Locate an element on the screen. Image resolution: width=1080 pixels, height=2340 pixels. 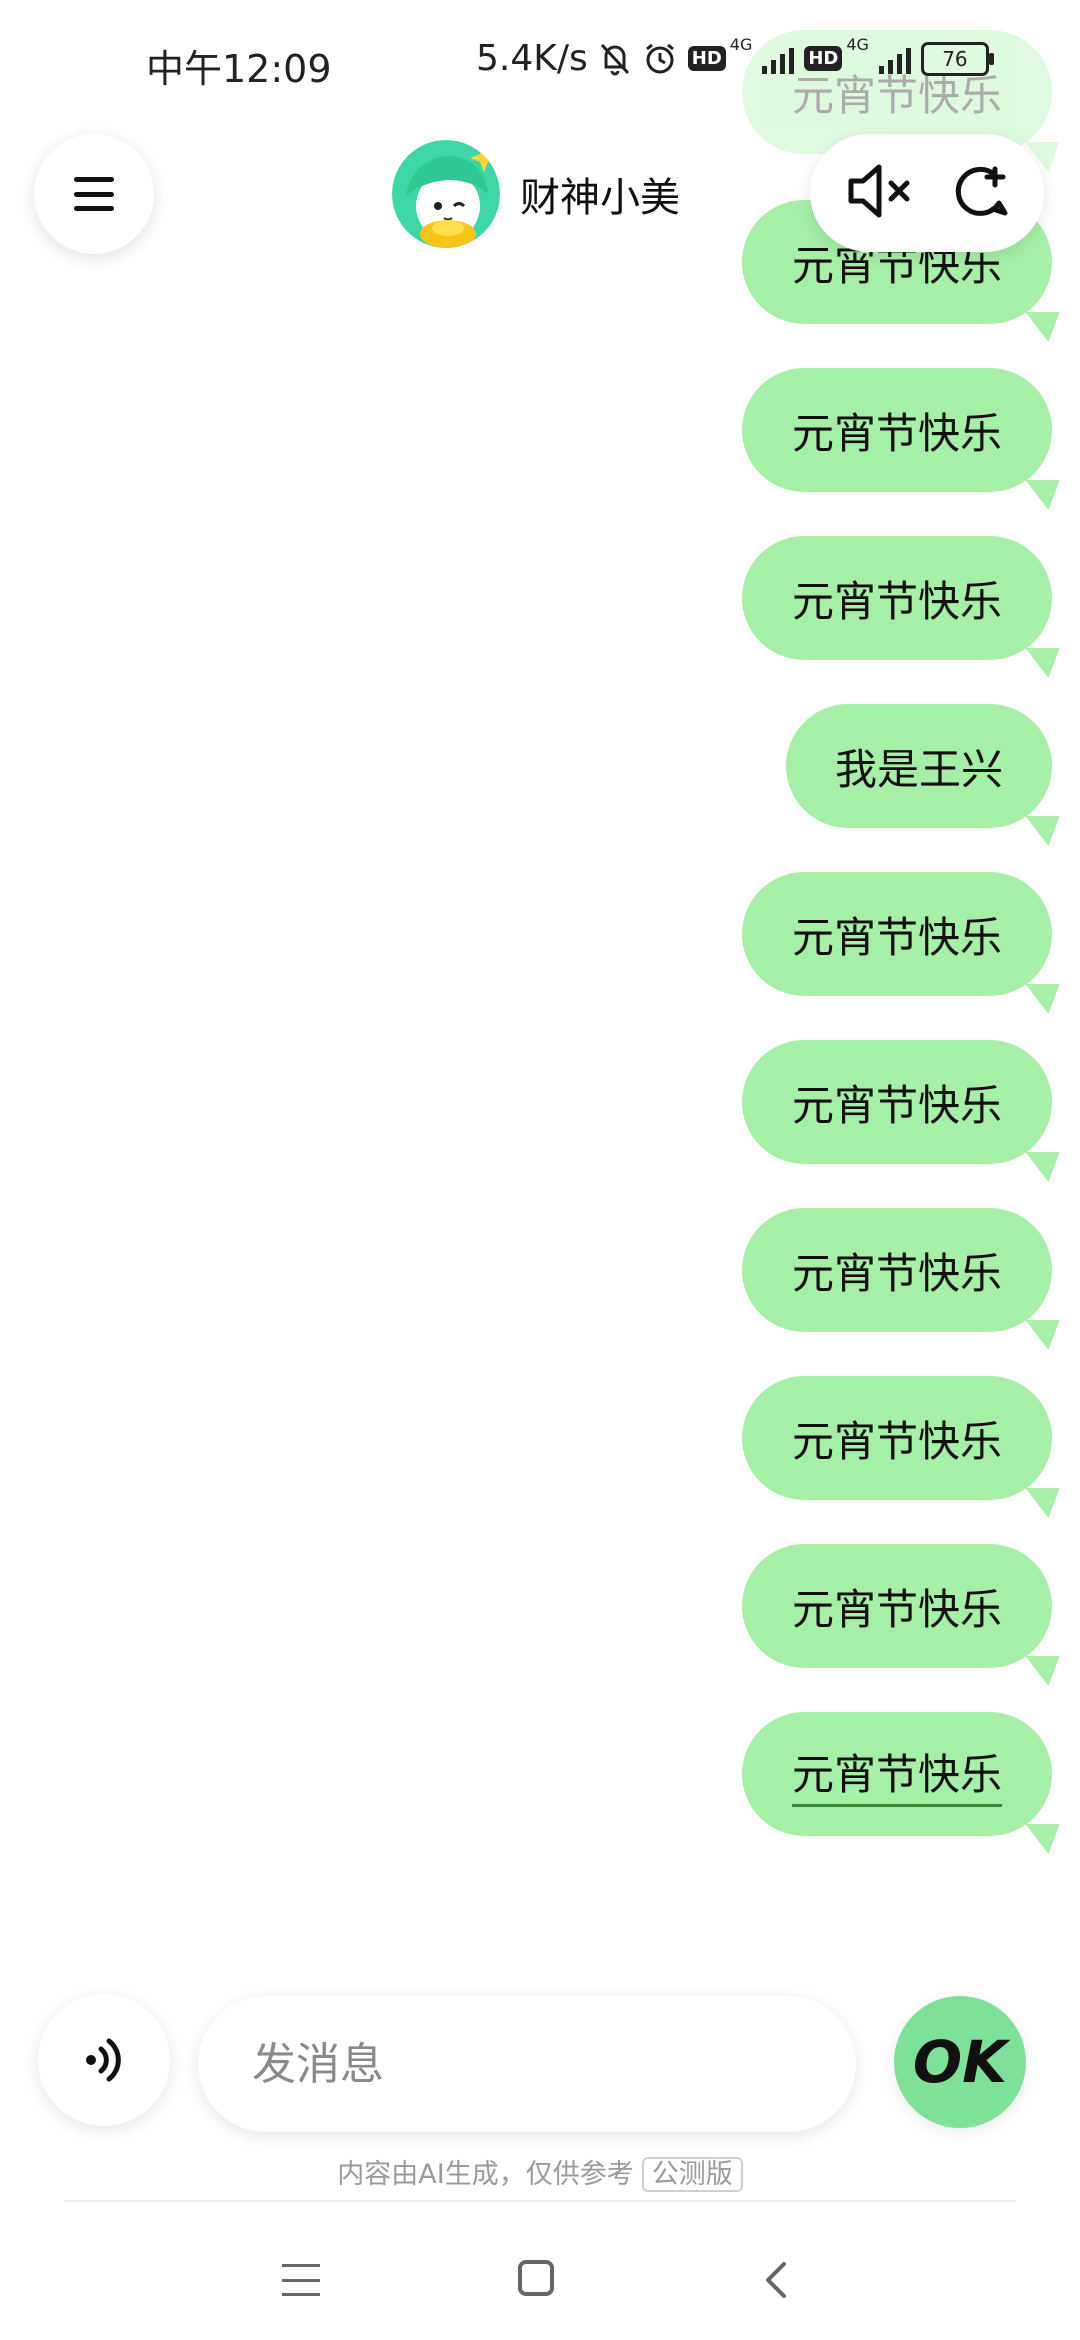
voice-input-button is located at coordinates (104, 2060).